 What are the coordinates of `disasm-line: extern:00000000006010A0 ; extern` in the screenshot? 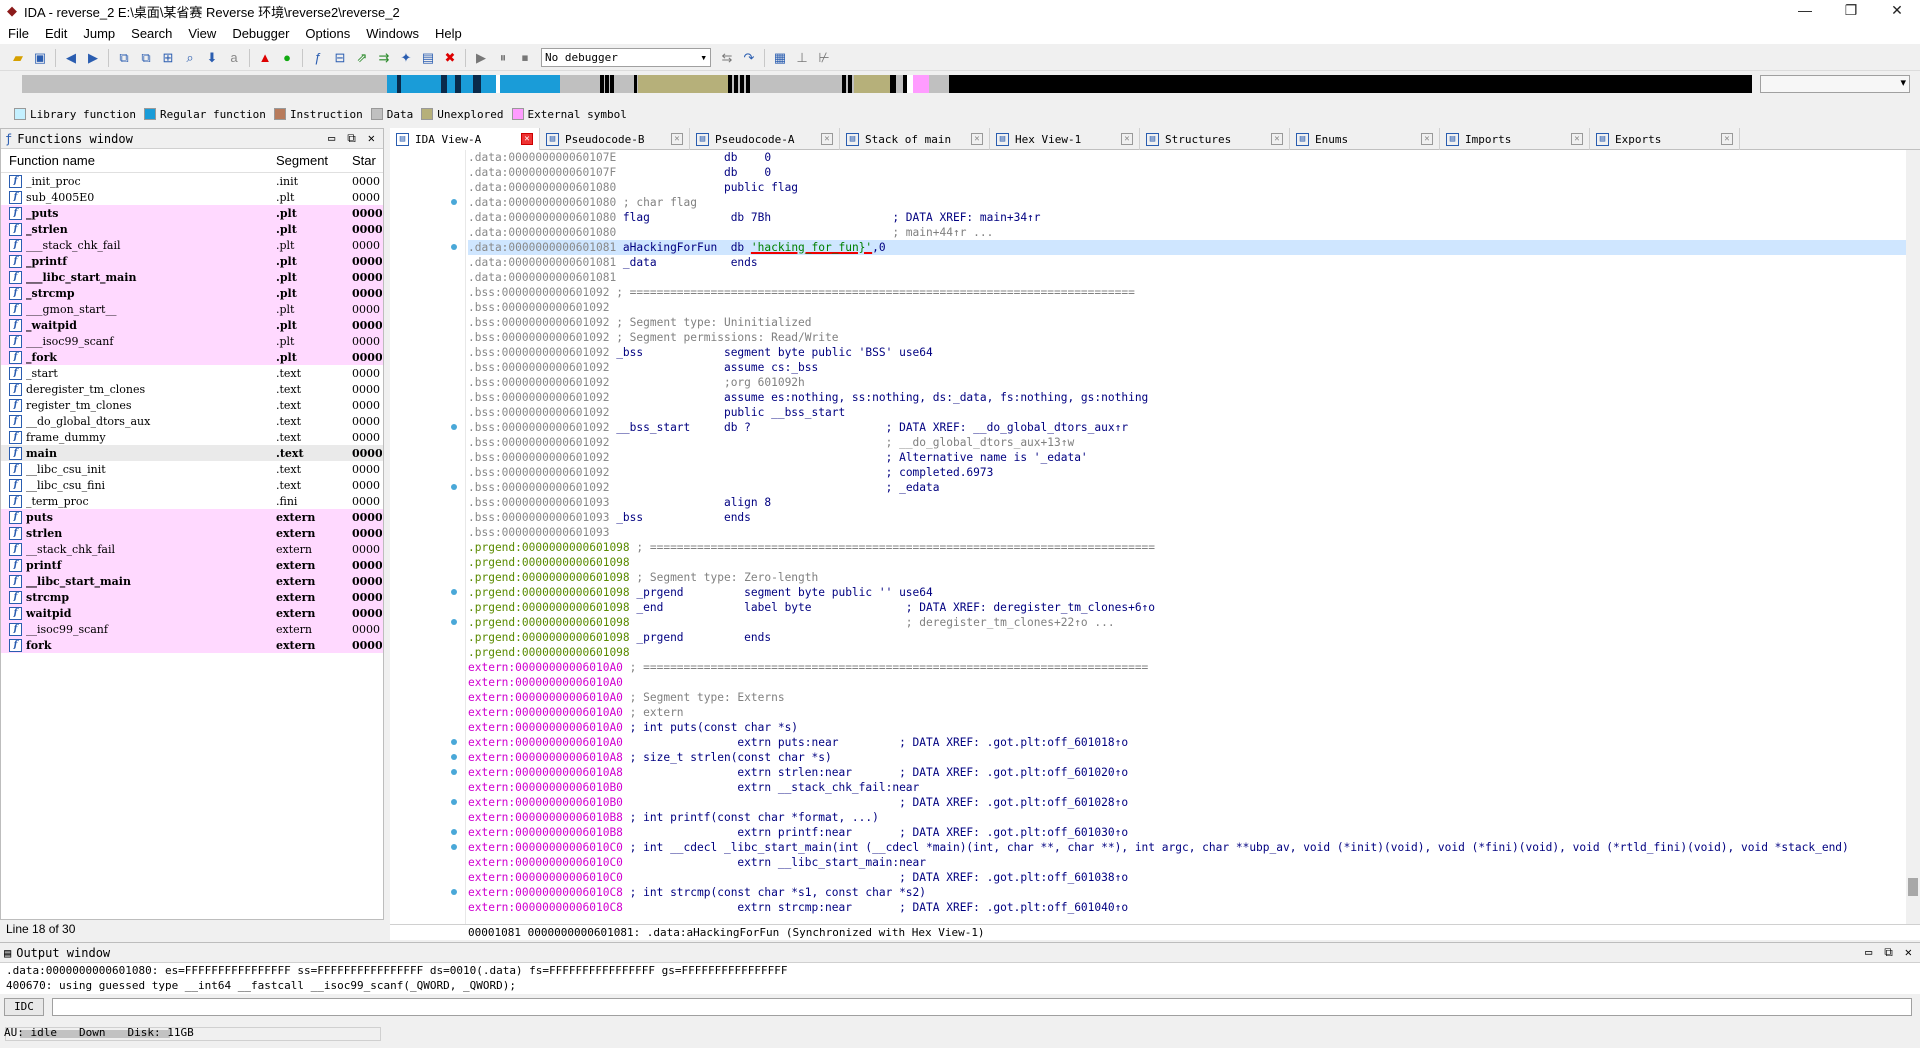 It's located at (1187, 712).